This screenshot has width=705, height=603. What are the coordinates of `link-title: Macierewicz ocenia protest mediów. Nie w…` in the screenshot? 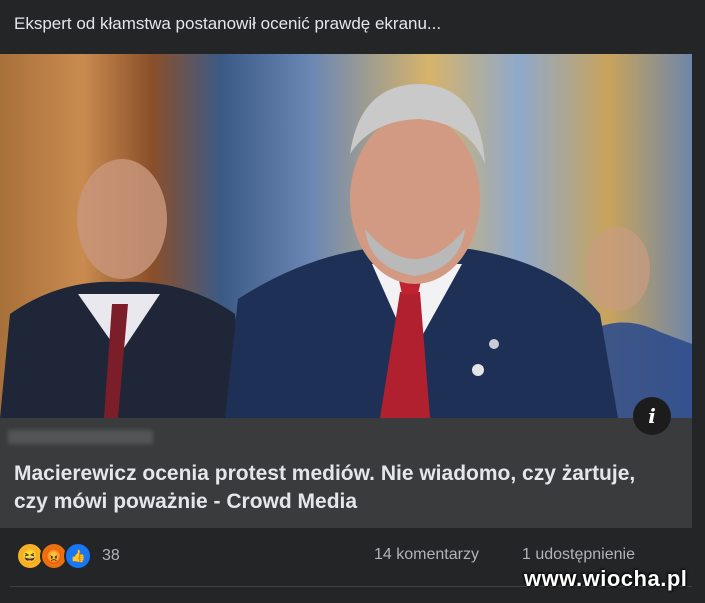 It's located at (334, 488).